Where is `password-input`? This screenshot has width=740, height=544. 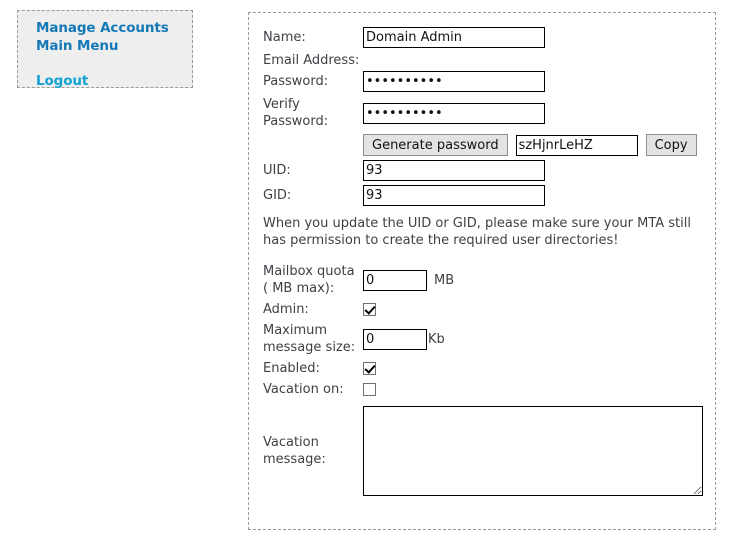 password-input is located at coordinates (454, 81).